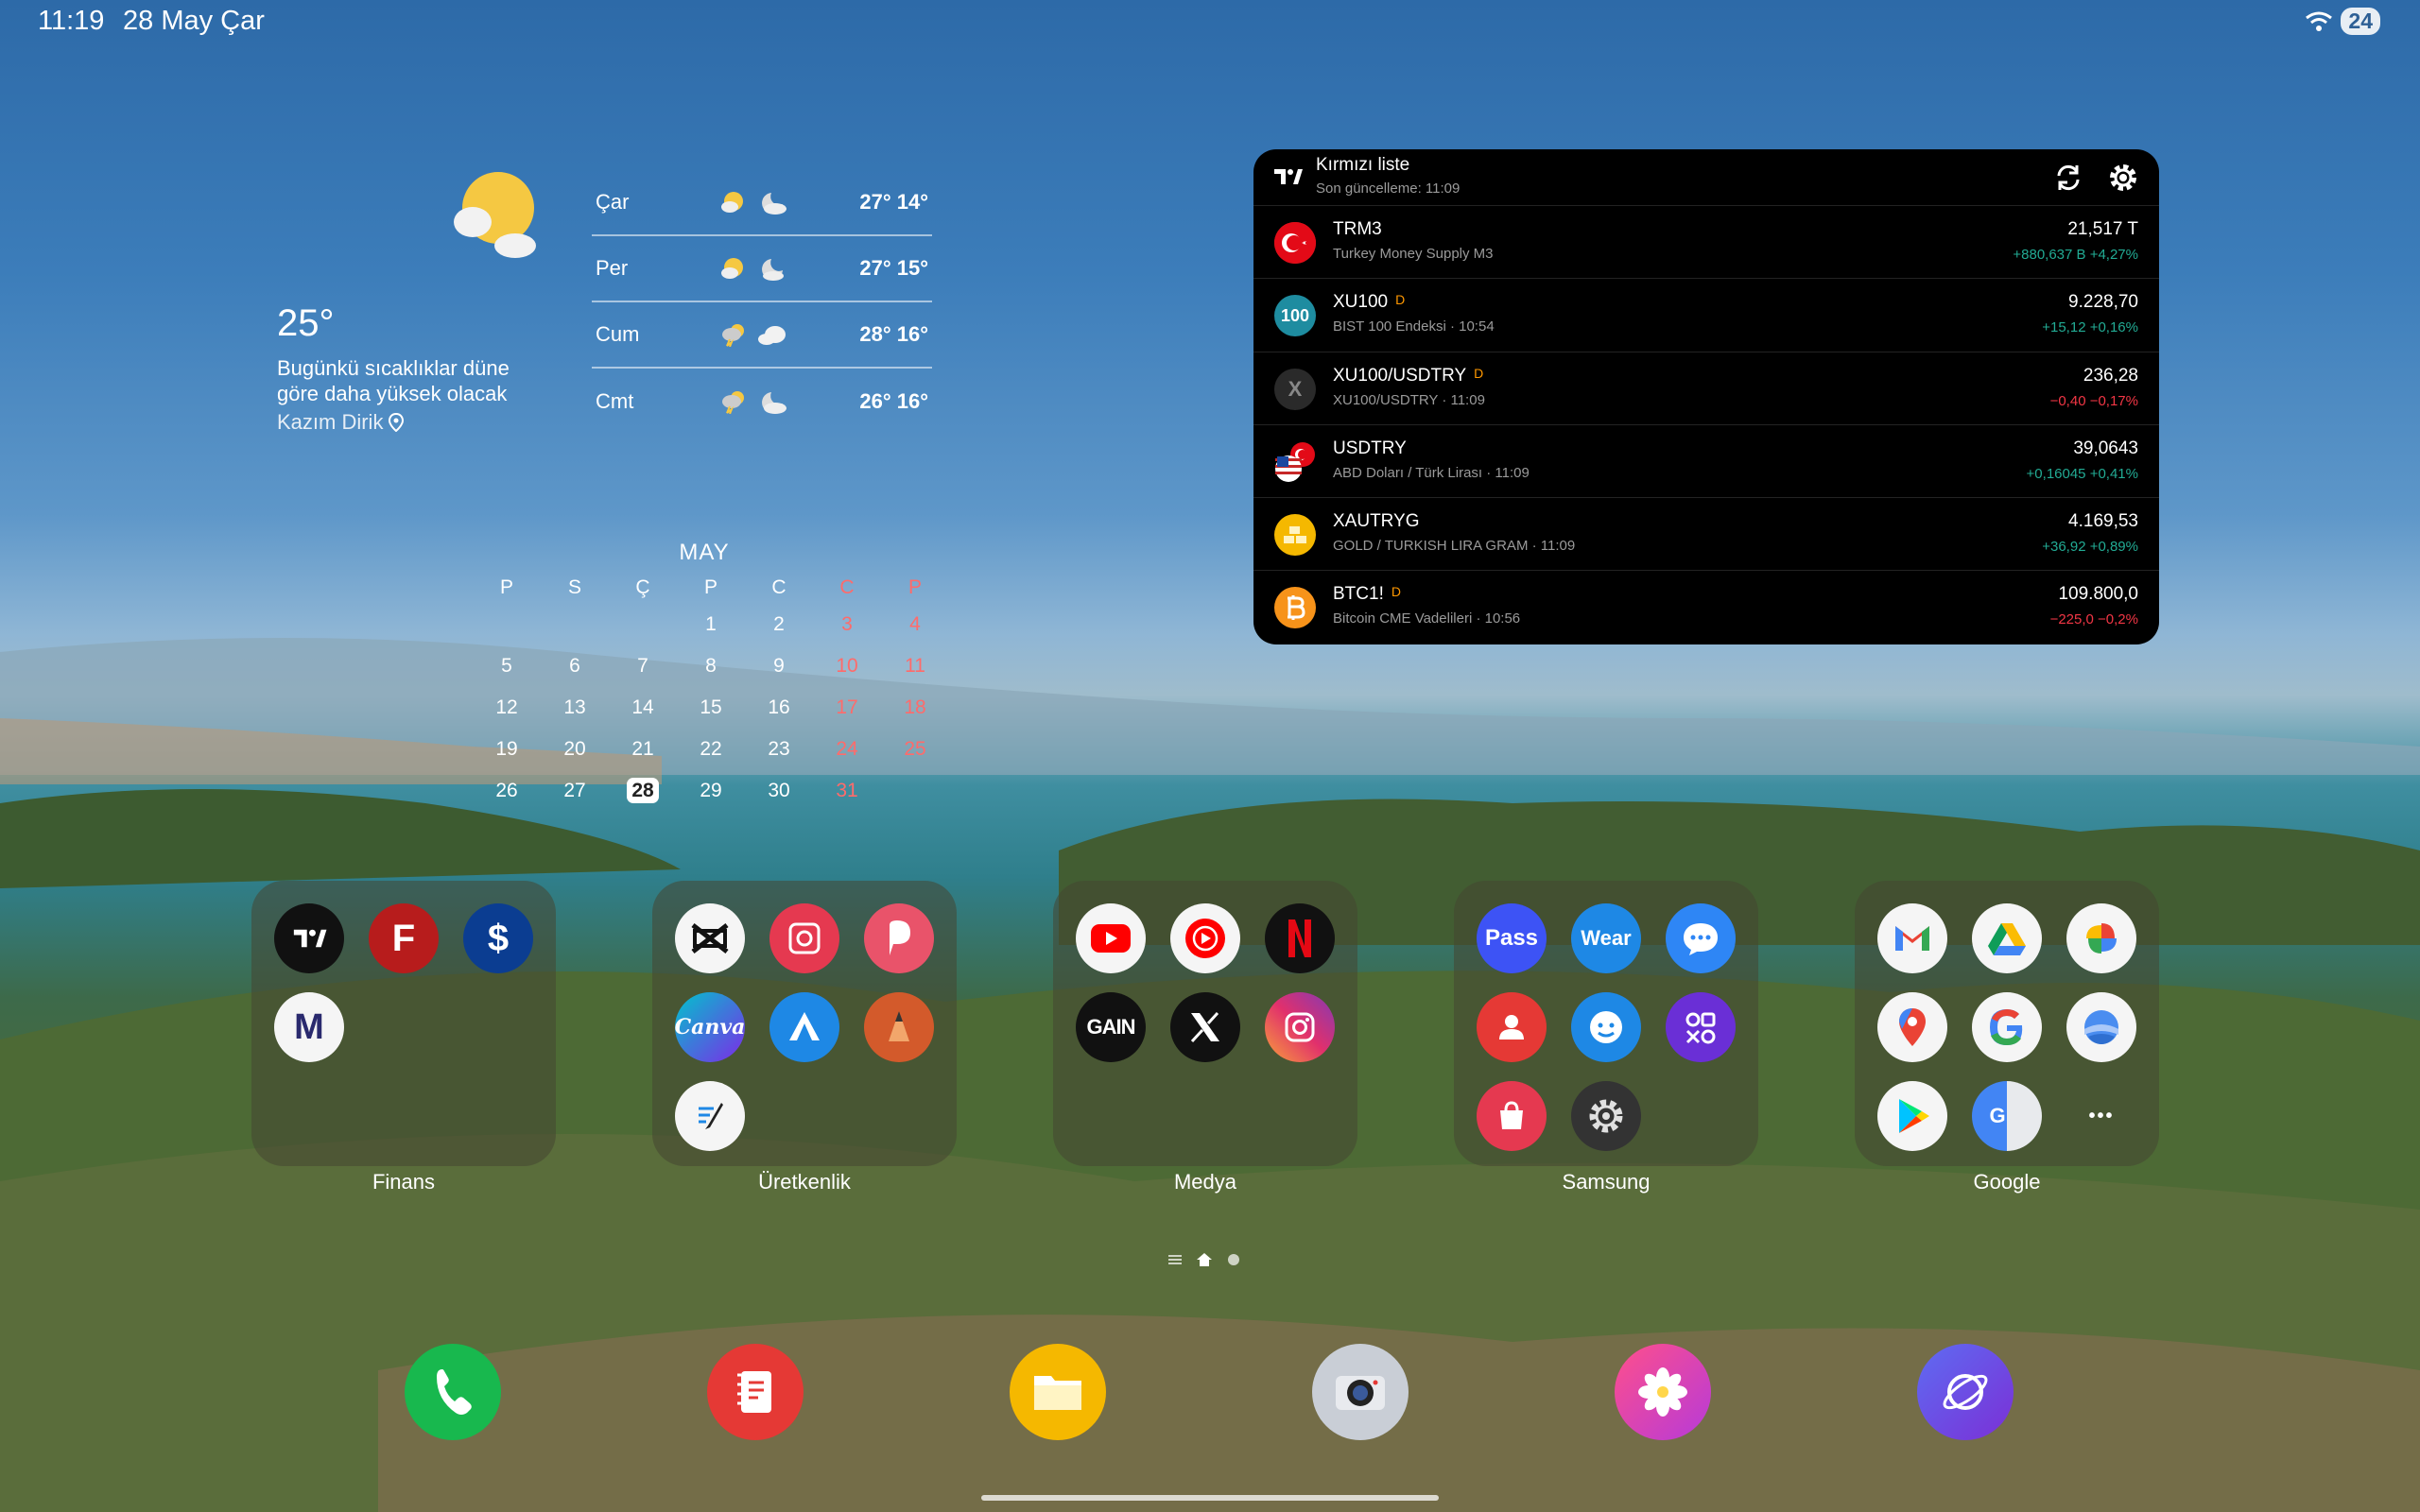 The image size is (2420, 1512). Describe the element at coordinates (1300, 938) in the screenshot. I see `netflix-app-icon` at that location.